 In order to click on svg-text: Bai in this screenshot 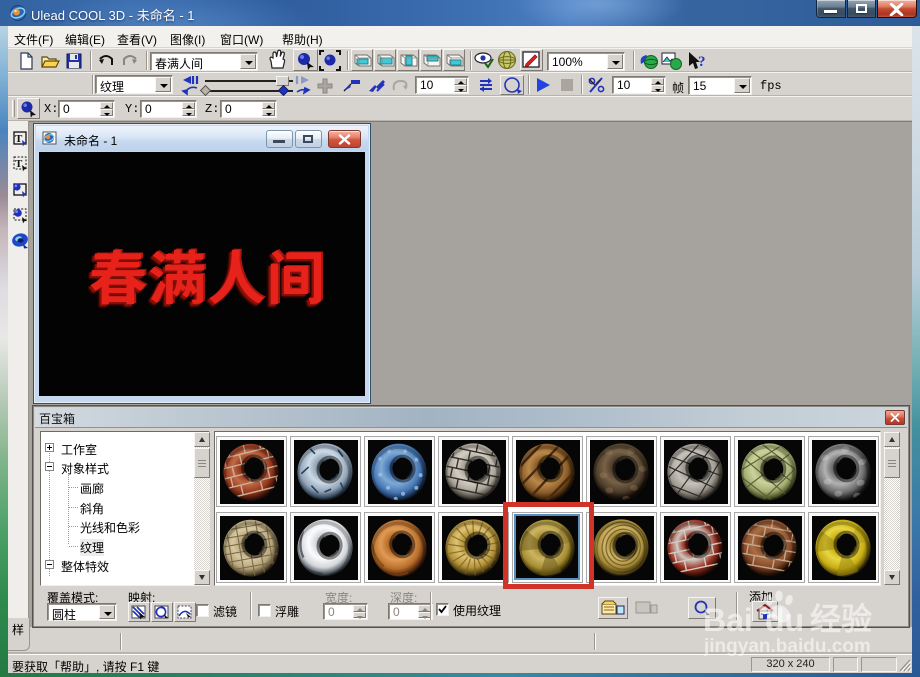, I will do `click(728, 620)`.